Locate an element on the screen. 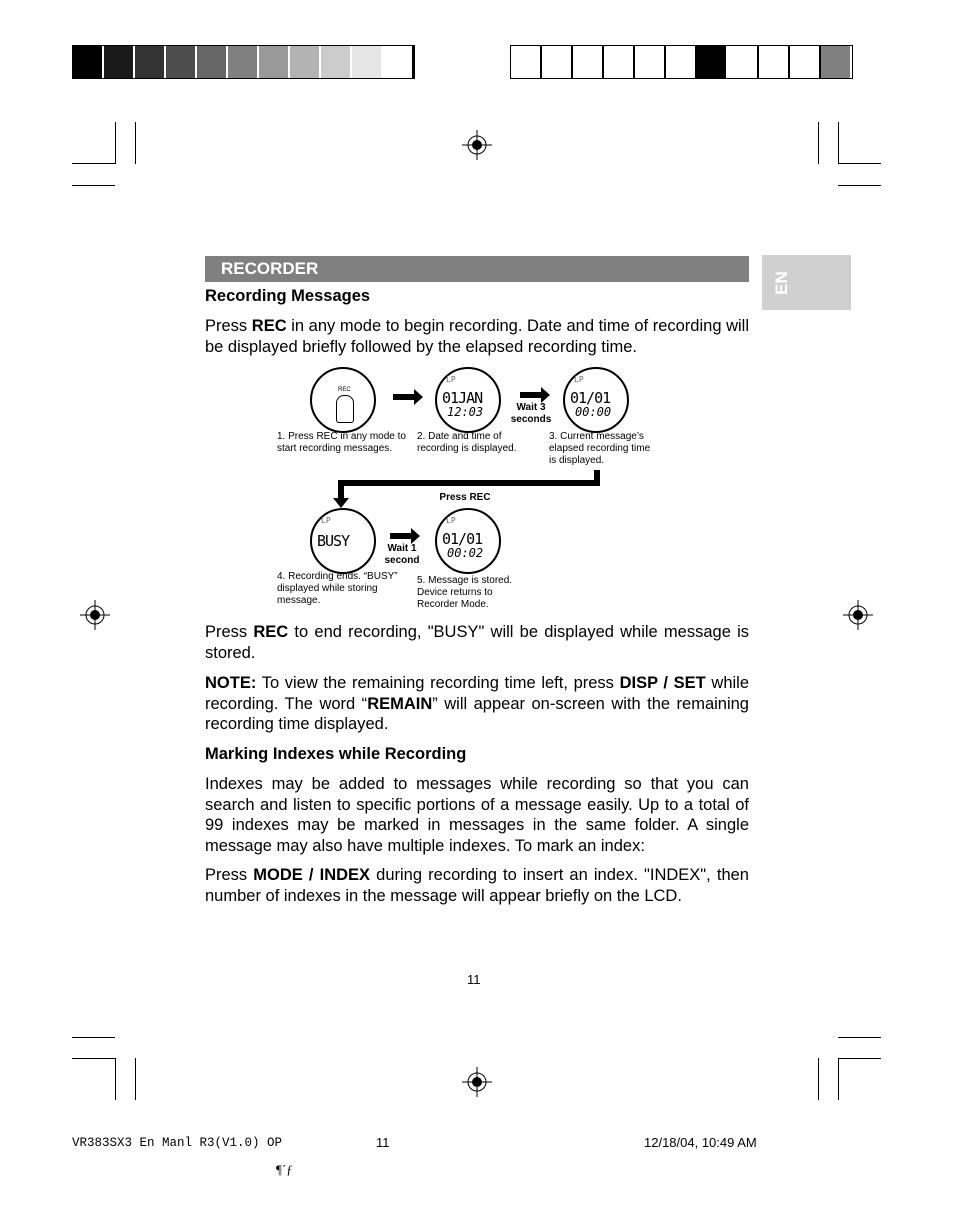 The width and height of the screenshot is (954, 1226). device-rec-button-illustration: REC is located at coordinates (343, 400).